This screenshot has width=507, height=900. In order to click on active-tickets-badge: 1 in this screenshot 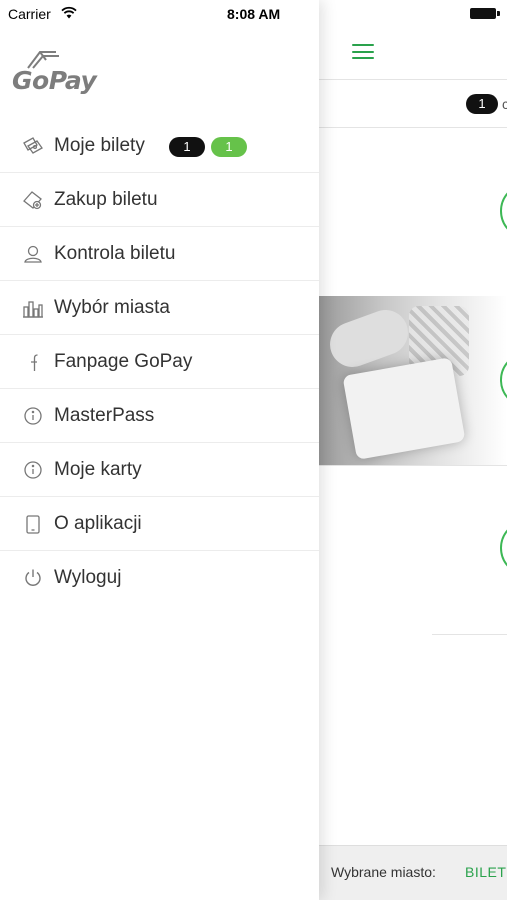, I will do `click(187, 147)`.